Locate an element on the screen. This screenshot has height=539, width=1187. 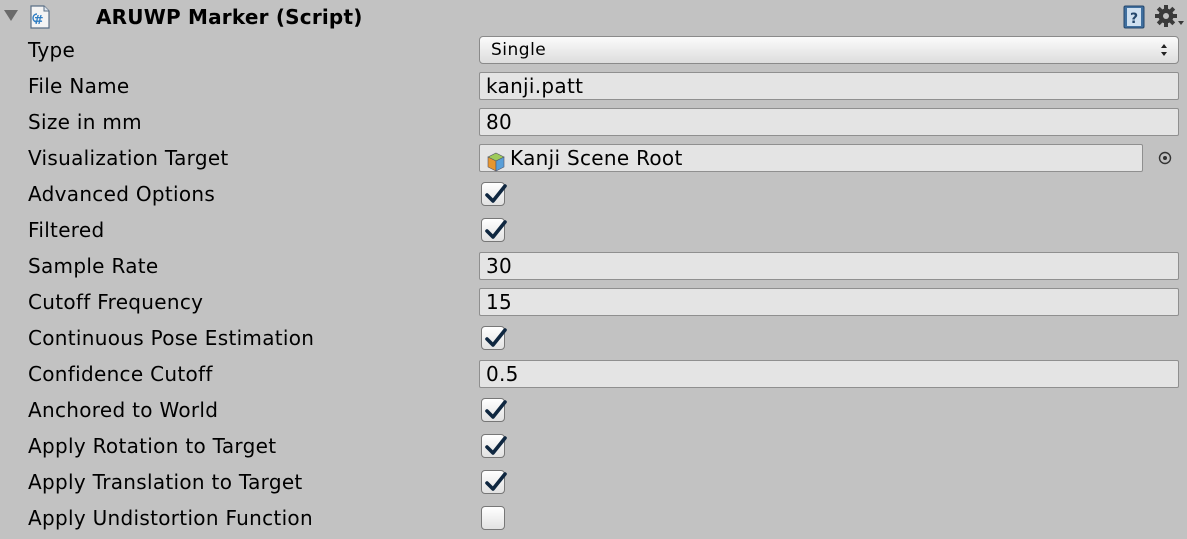
anchored-to-world-checkbox is located at coordinates (494, 410).